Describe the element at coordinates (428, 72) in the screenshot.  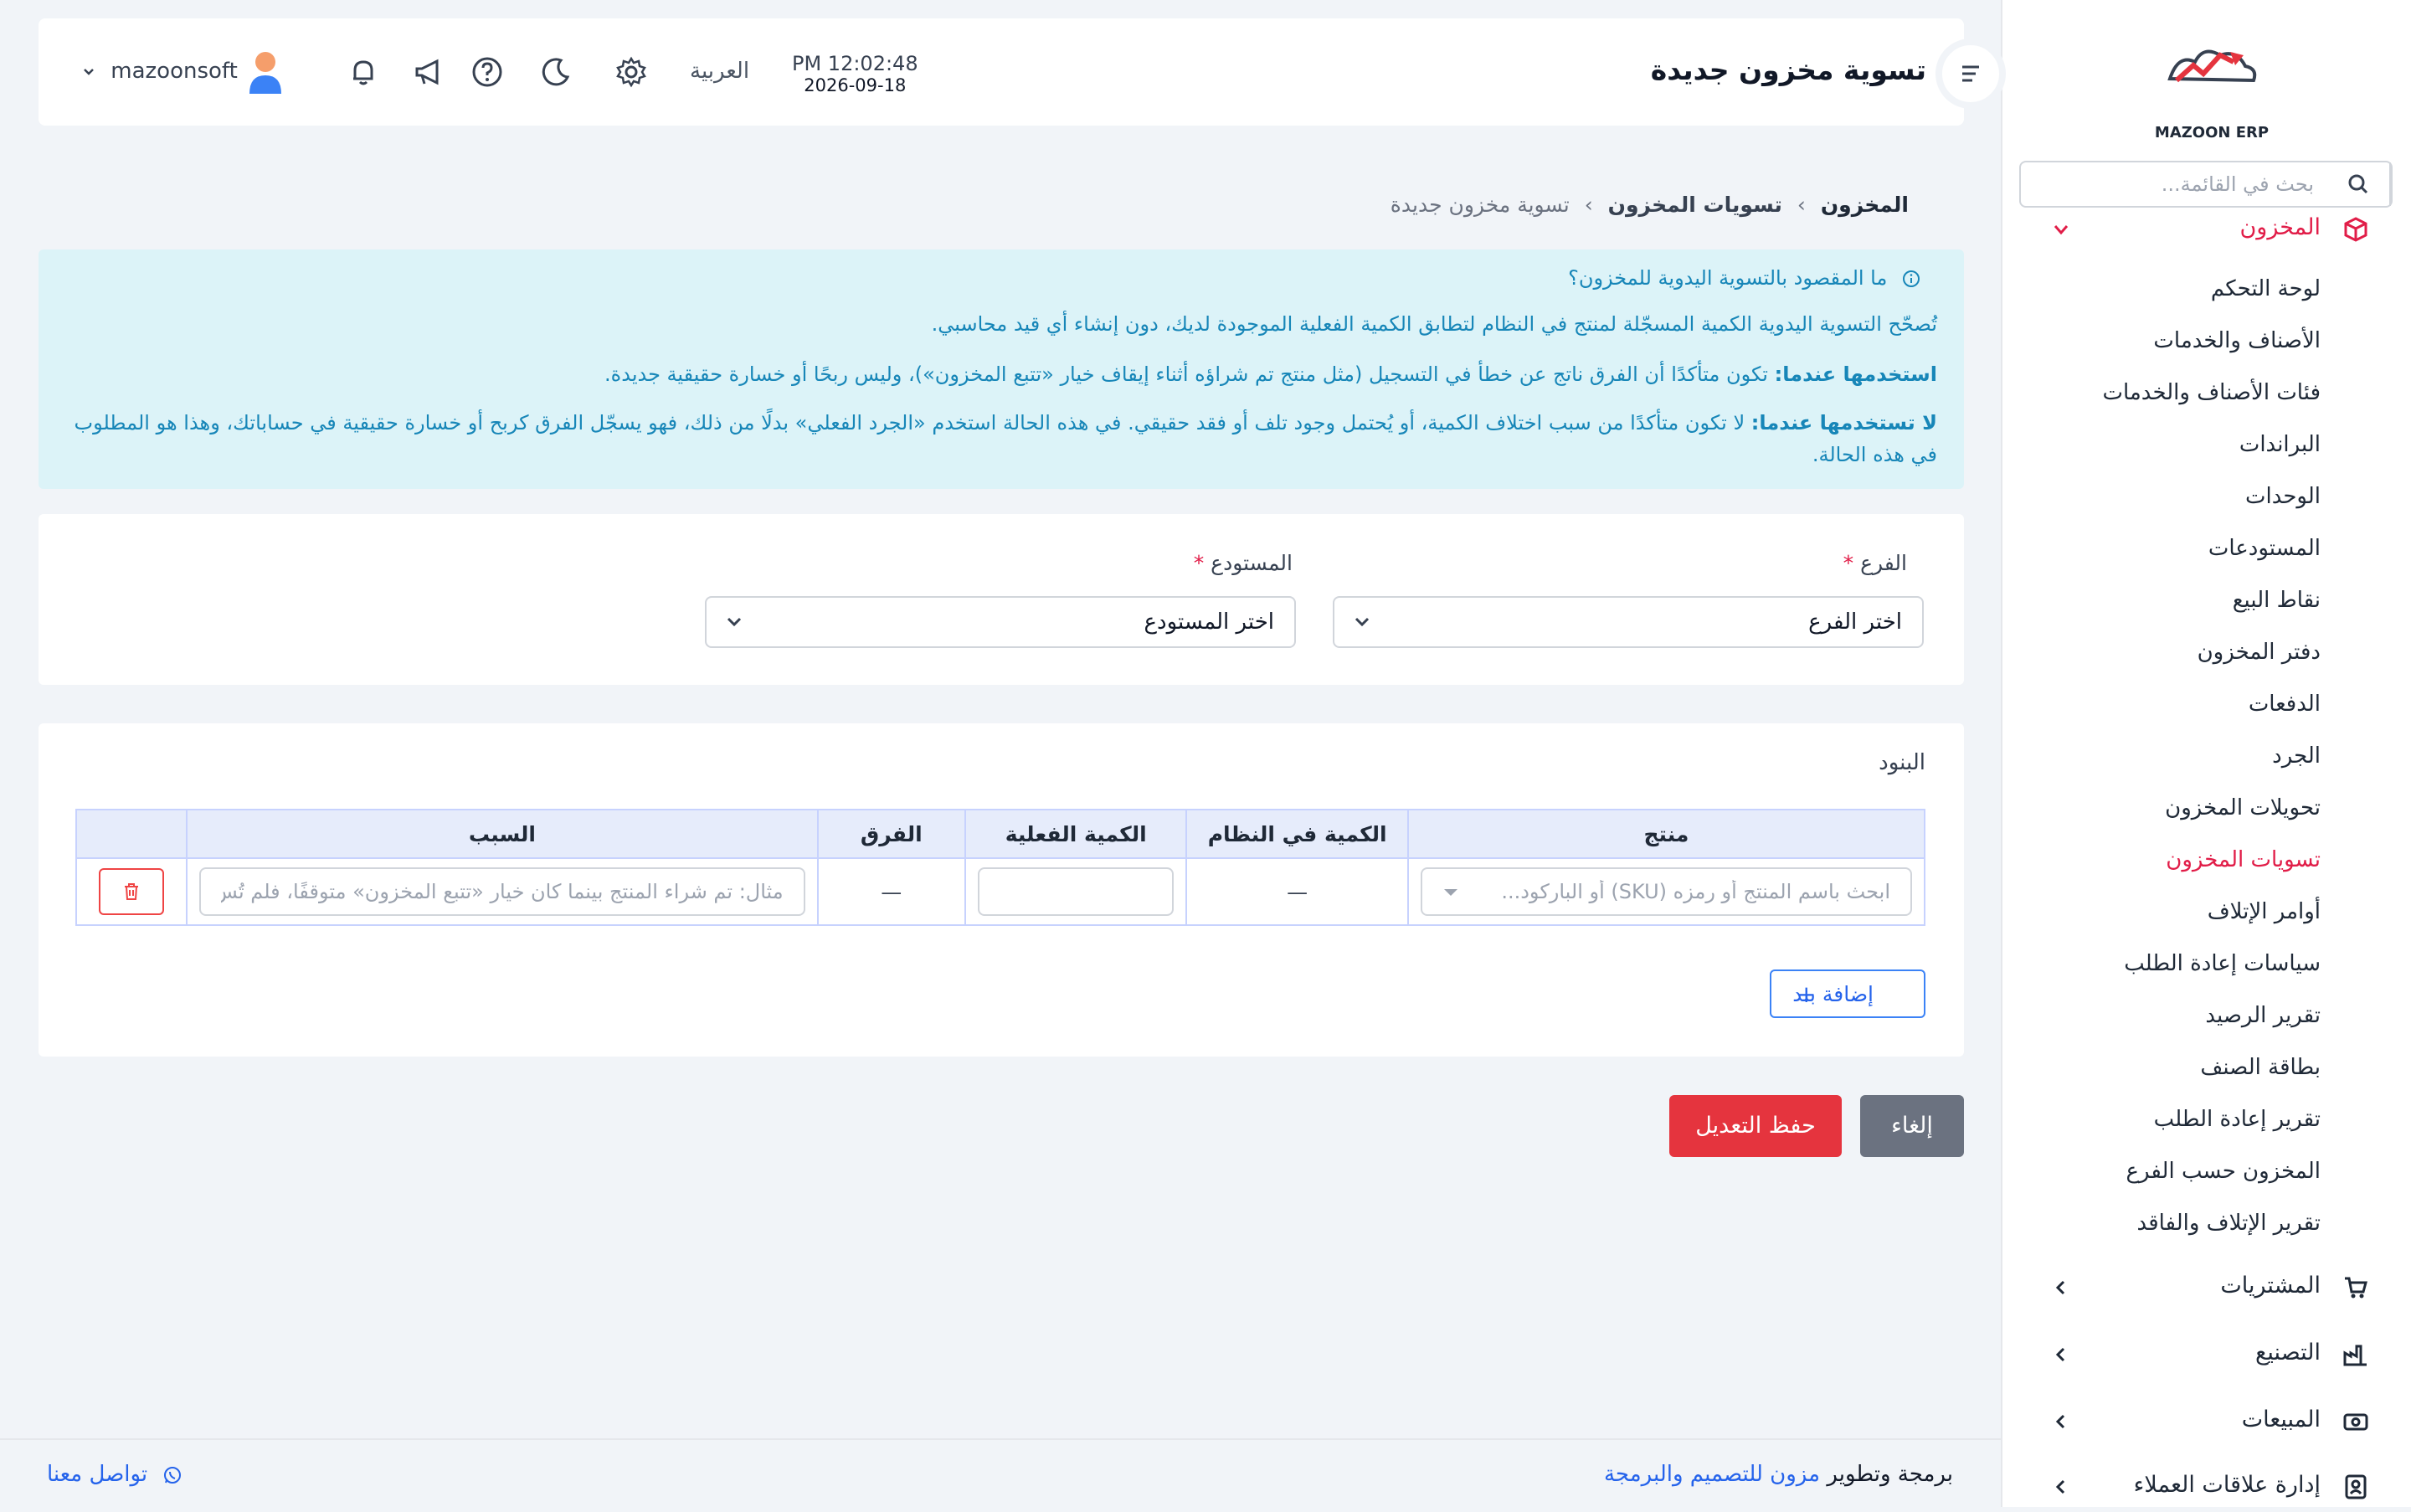
I see `megaphone-icon` at that location.